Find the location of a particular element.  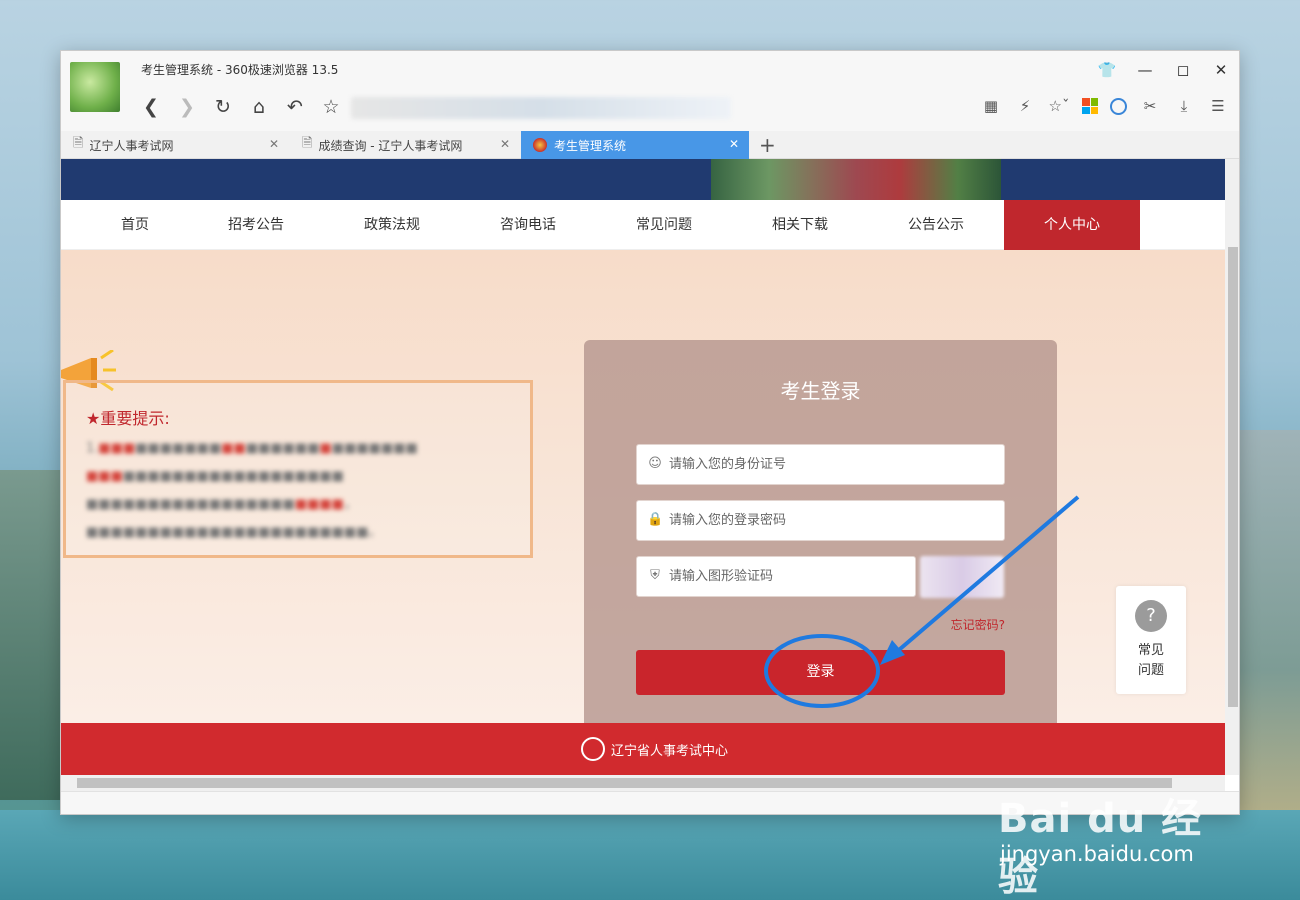

main-nav: 首页 招考公告 政策法规 咨询电话 常见问题 相关下载 公告公示 个人中心 is located at coordinates (643, 225).